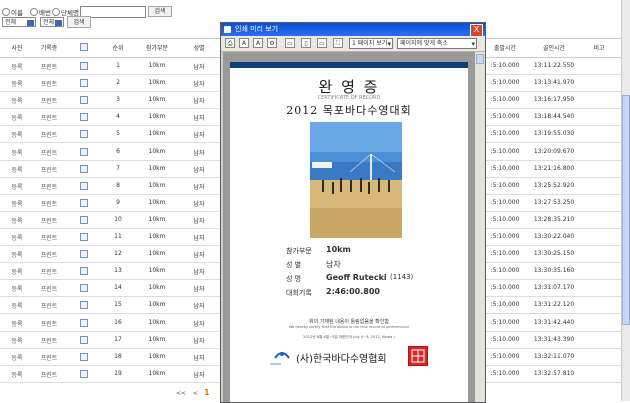 The image size is (630, 403). What do you see at coordinates (244, 43) in the screenshot?
I see `zoom-in-icon: A` at bounding box center [244, 43].